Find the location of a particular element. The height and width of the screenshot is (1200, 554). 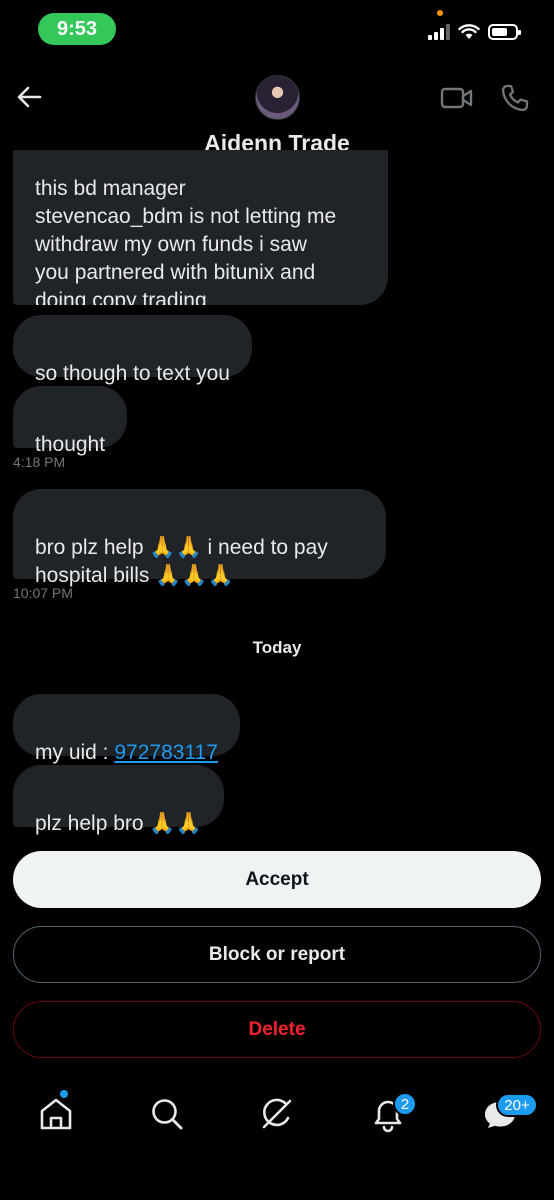

delete-button: Delete is located at coordinates (277, 1029).